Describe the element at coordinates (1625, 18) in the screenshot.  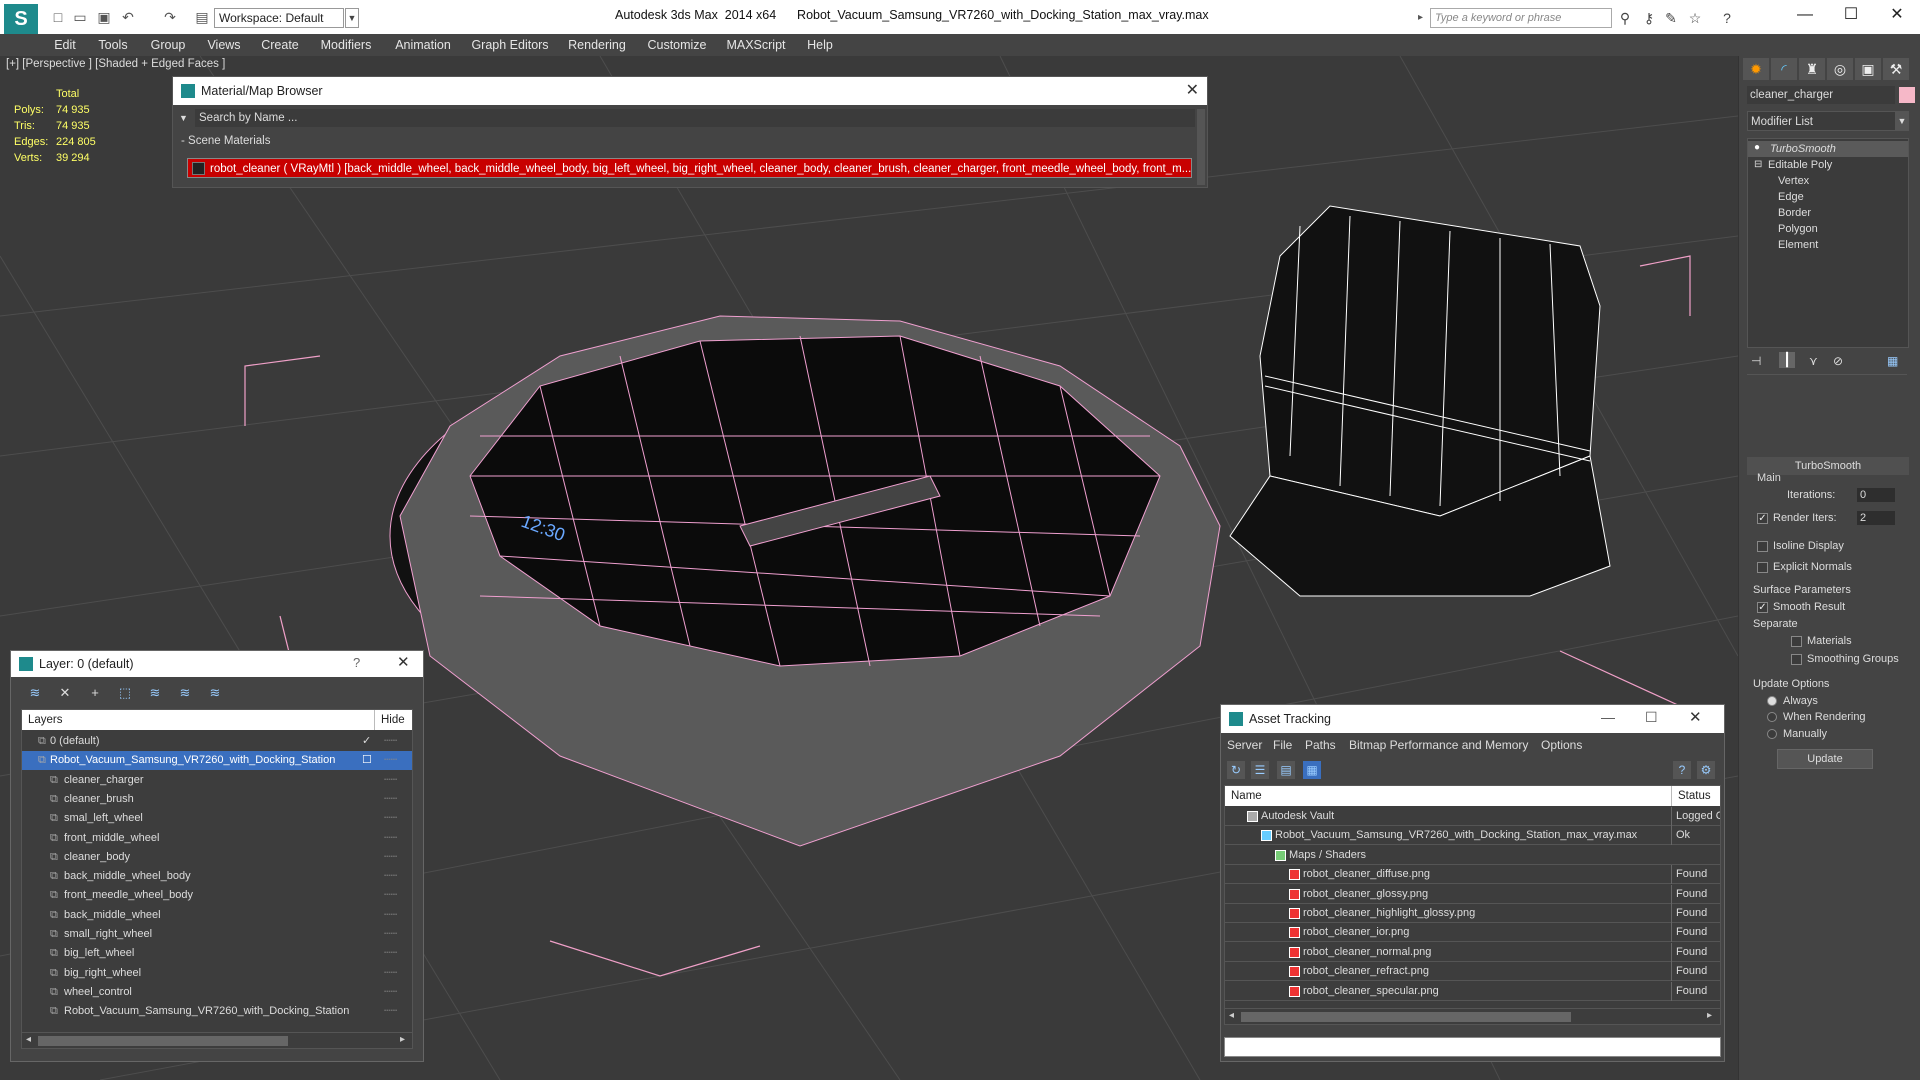
I see `binoculars-icon: ⚲` at that location.